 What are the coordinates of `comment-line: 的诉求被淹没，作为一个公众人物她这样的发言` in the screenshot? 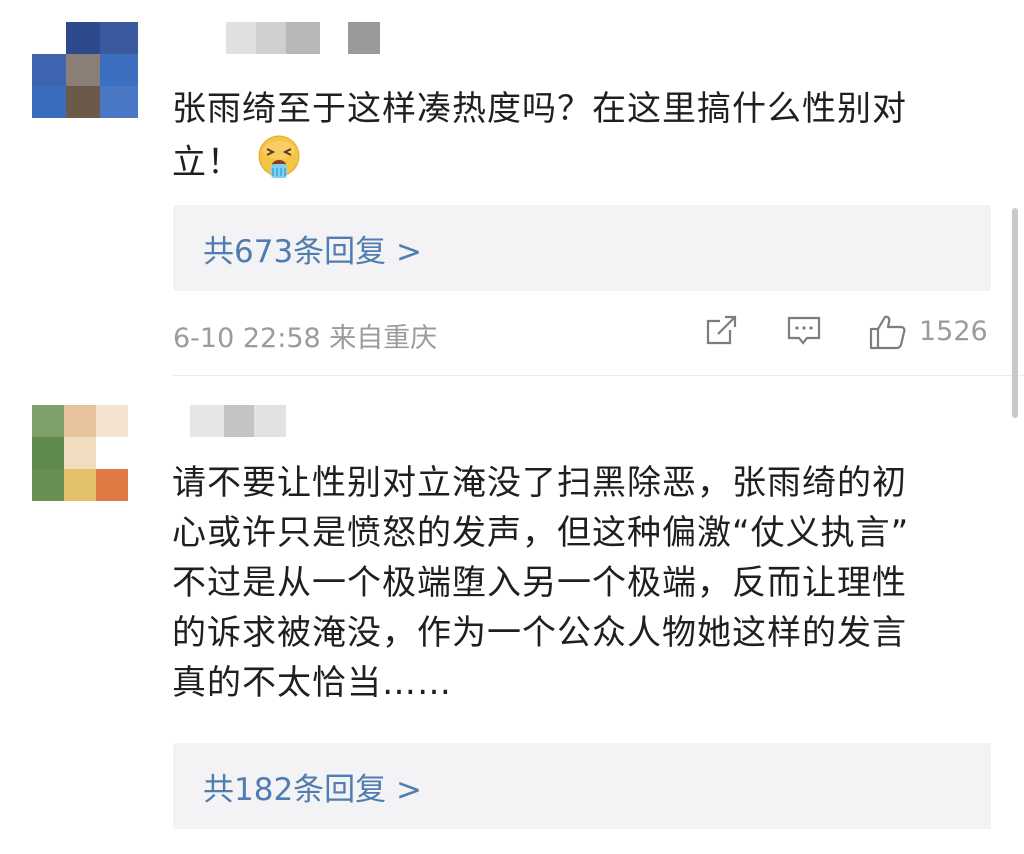 It's located at (539, 633).